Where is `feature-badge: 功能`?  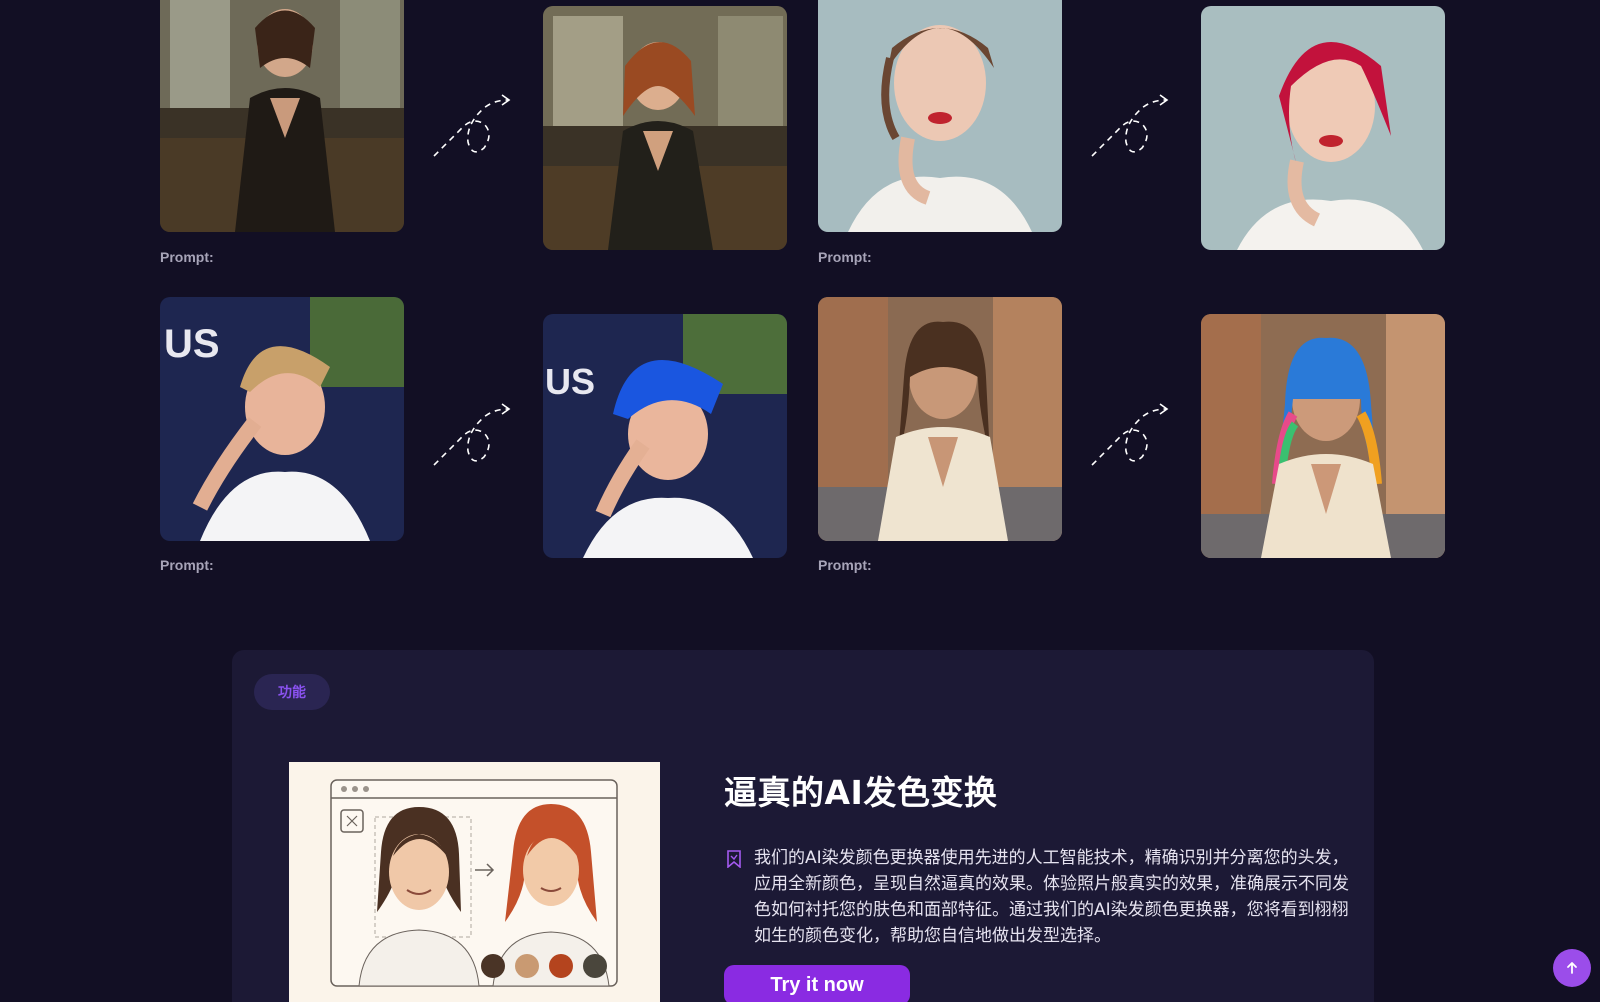
feature-badge: 功能 is located at coordinates (292, 692).